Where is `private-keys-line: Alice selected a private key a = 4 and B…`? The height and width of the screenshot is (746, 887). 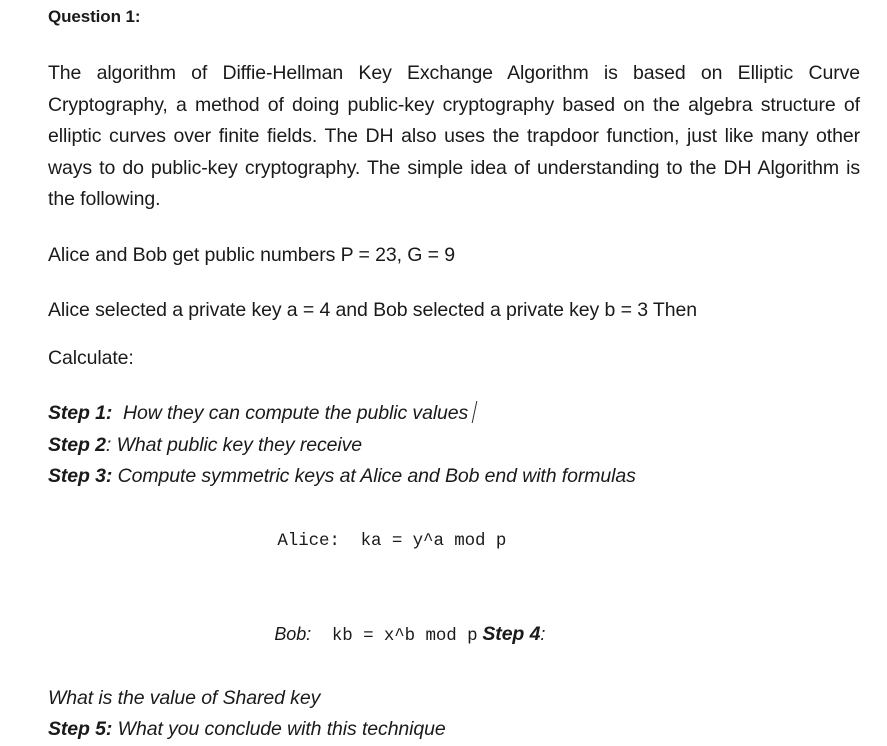 private-keys-line: Alice selected a private key a = 4 and B… is located at coordinates (372, 310).